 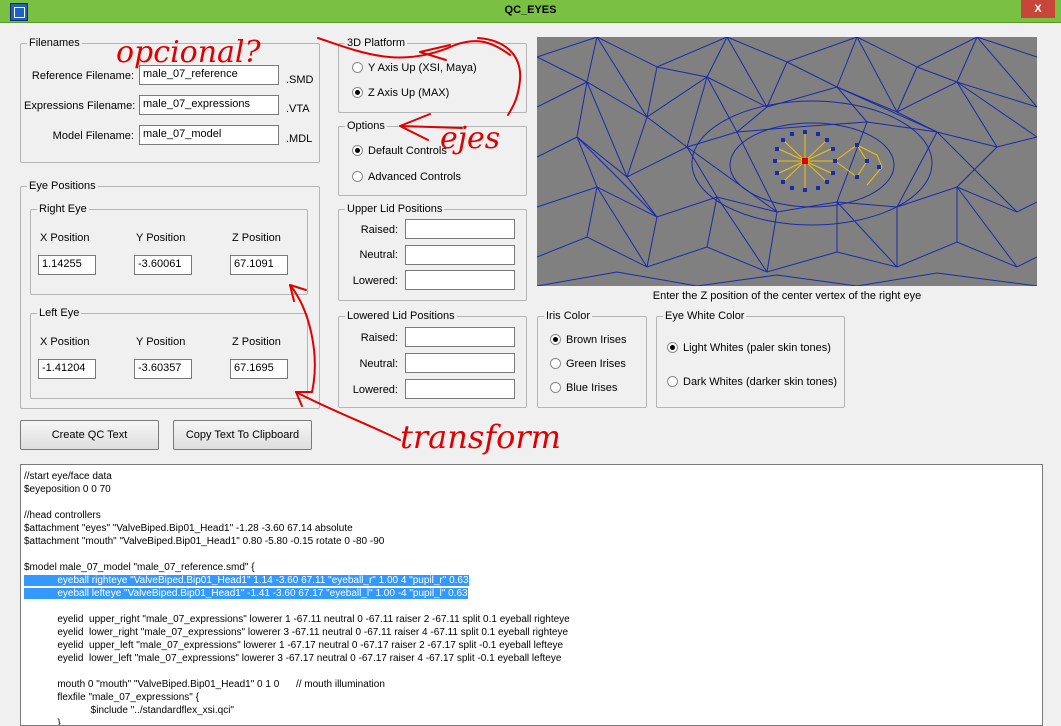 I want to click on radio-brown-irises: Brown Irises, so click(x=588, y=340).